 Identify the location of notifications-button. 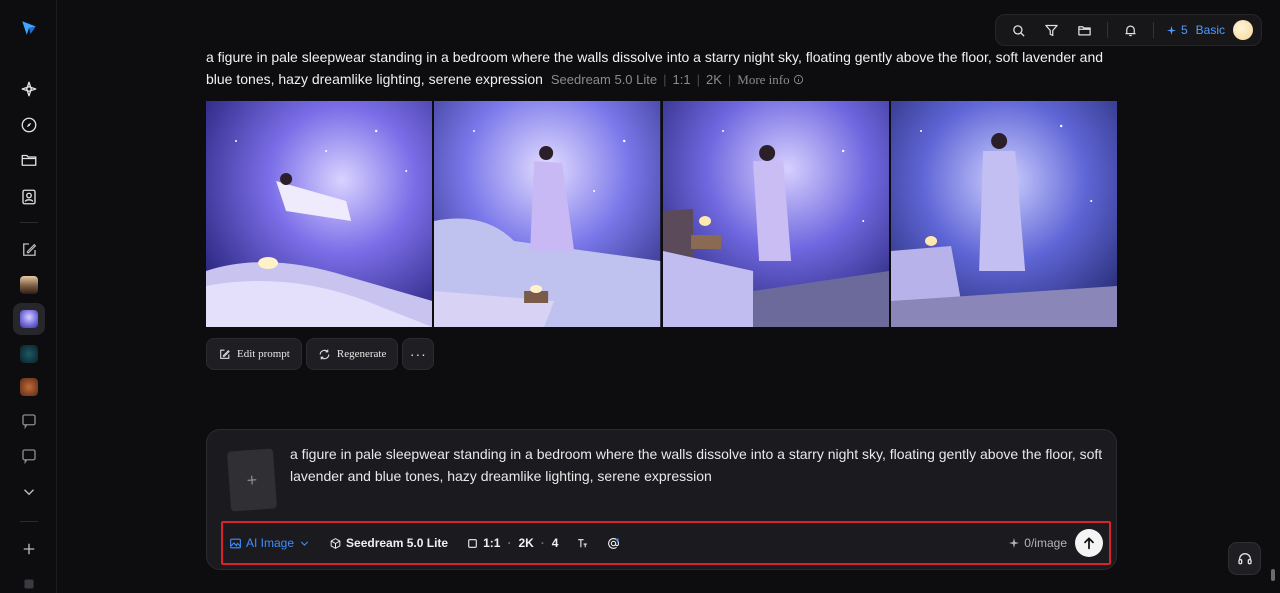
(1130, 30).